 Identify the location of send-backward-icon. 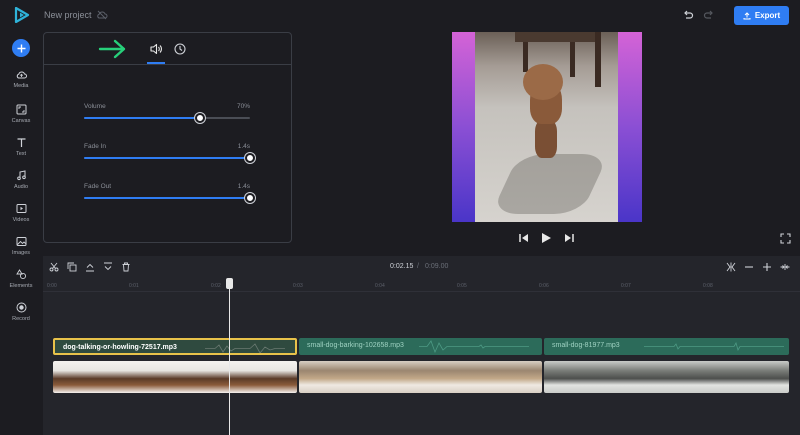
(108, 267).